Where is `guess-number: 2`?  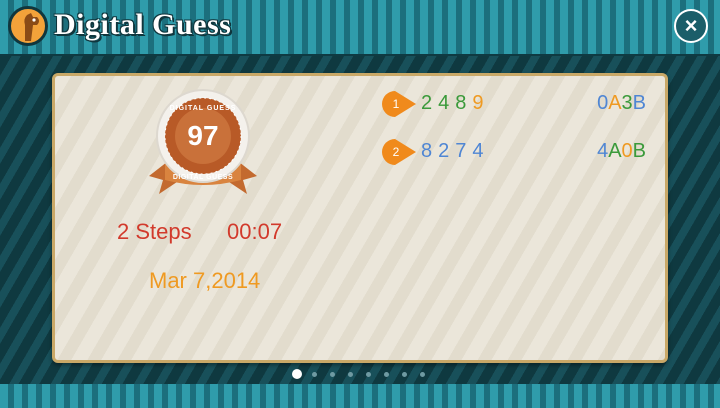
guess-number: 2 is located at coordinates (396, 152).